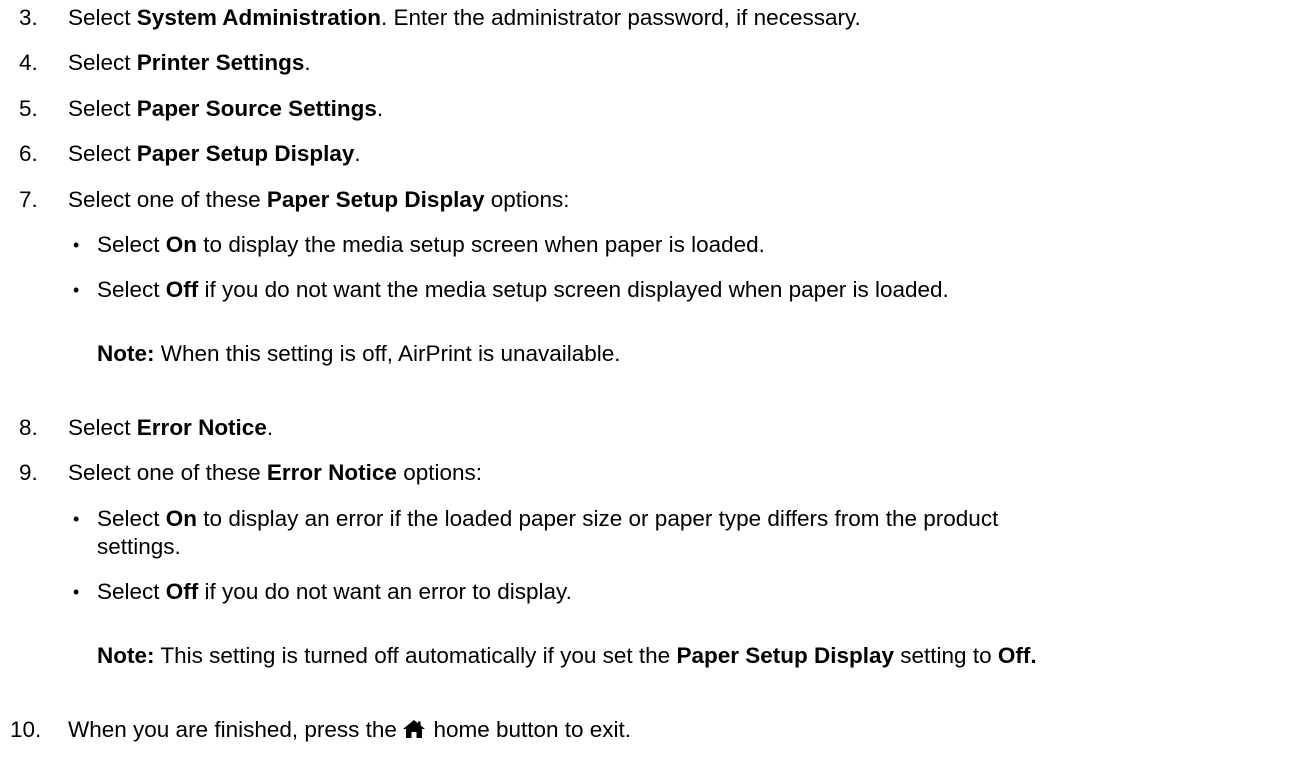 The image size is (1313, 771). I want to click on step-text: Select Paper Setup Display., so click(214, 153).